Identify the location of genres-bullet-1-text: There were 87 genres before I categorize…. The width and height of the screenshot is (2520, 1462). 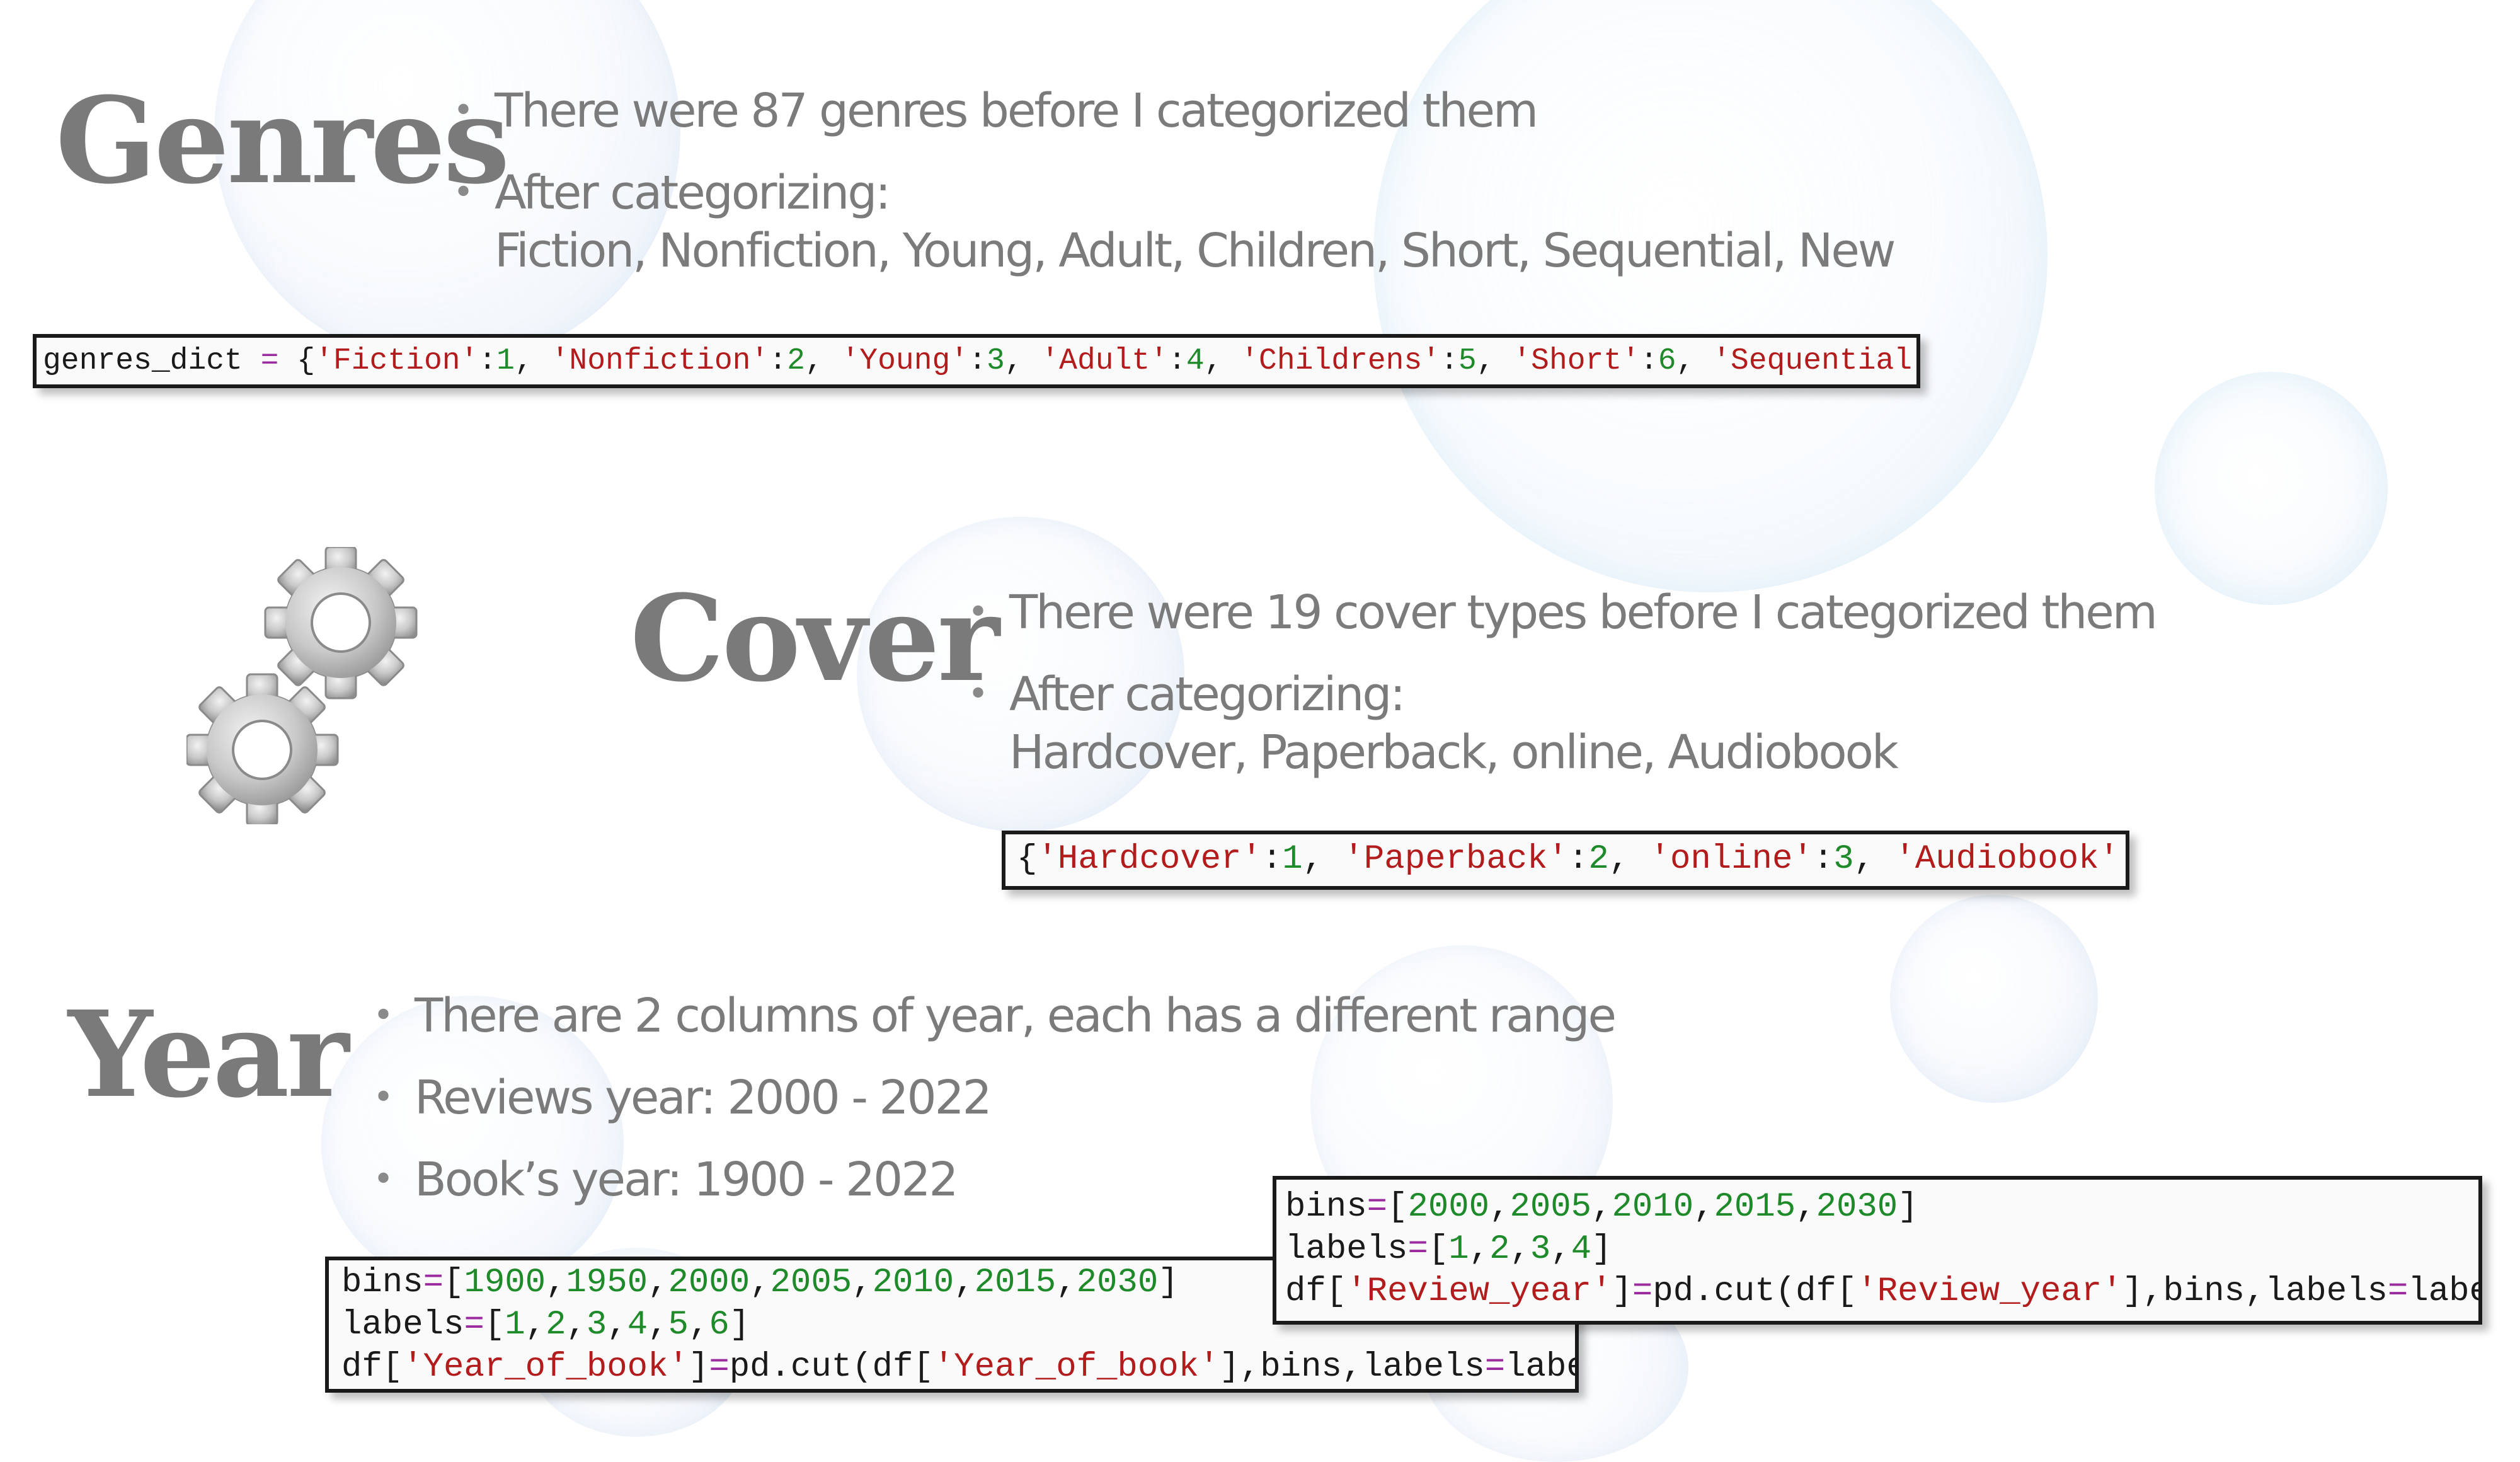
(1016, 111).